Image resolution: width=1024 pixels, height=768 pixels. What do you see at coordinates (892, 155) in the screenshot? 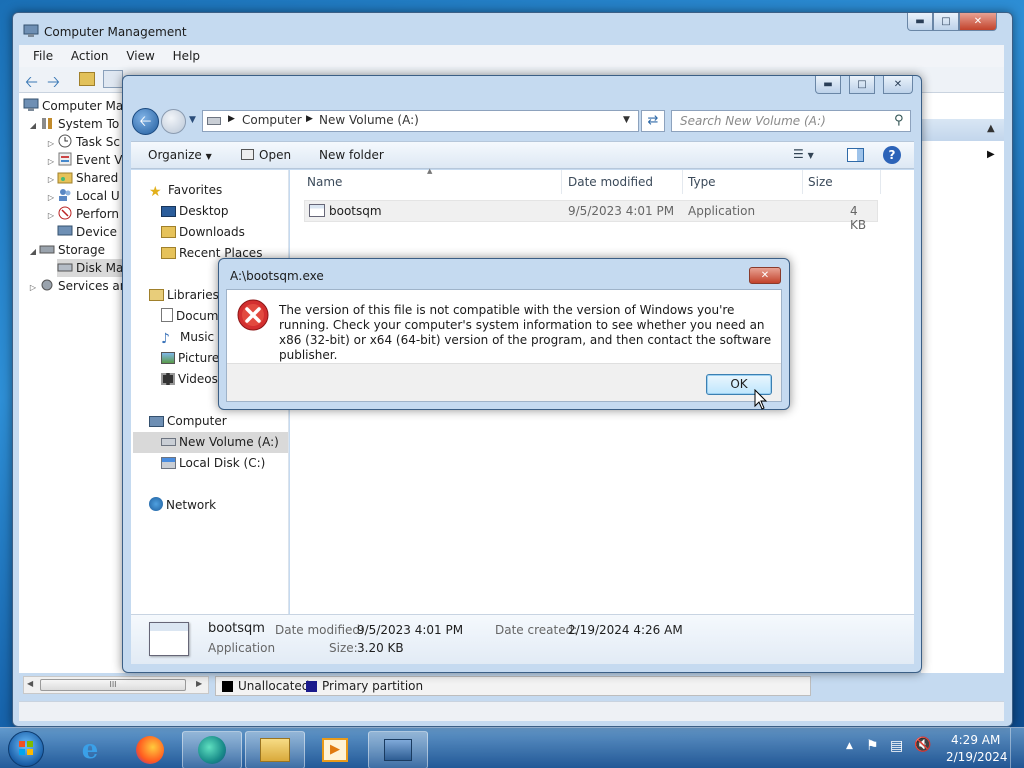
I see `help-icon: ?` at bounding box center [892, 155].